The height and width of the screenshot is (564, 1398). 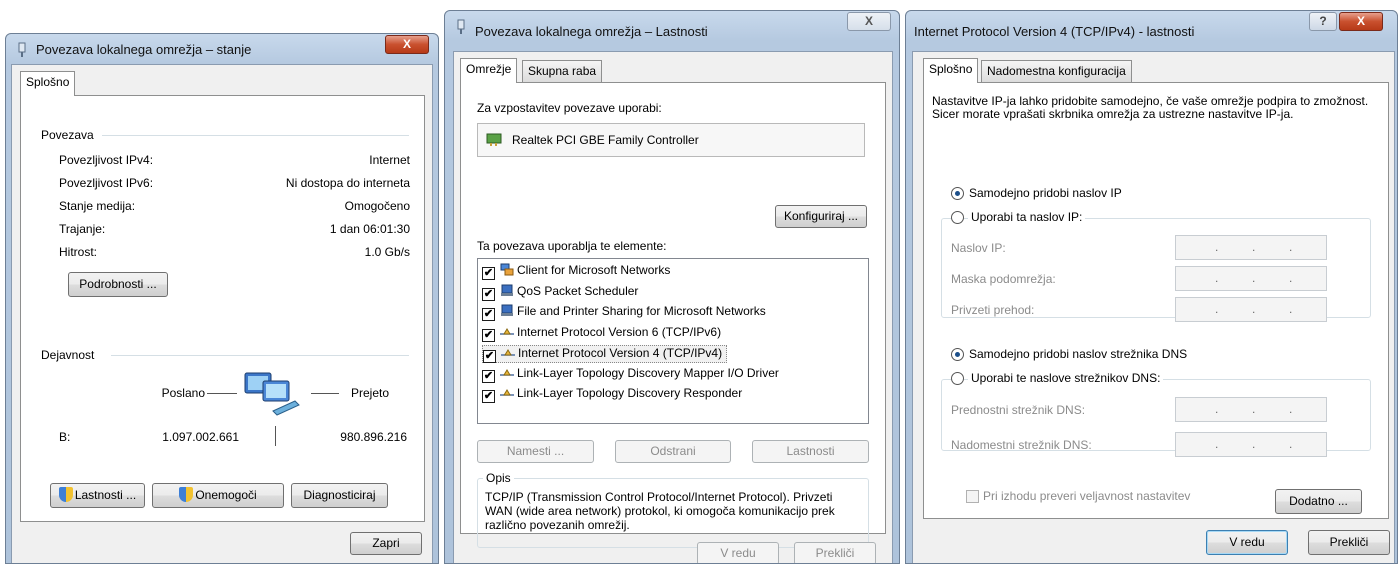 What do you see at coordinates (957, 378) in the screenshot?
I see `manual-dns-radio` at bounding box center [957, 378].